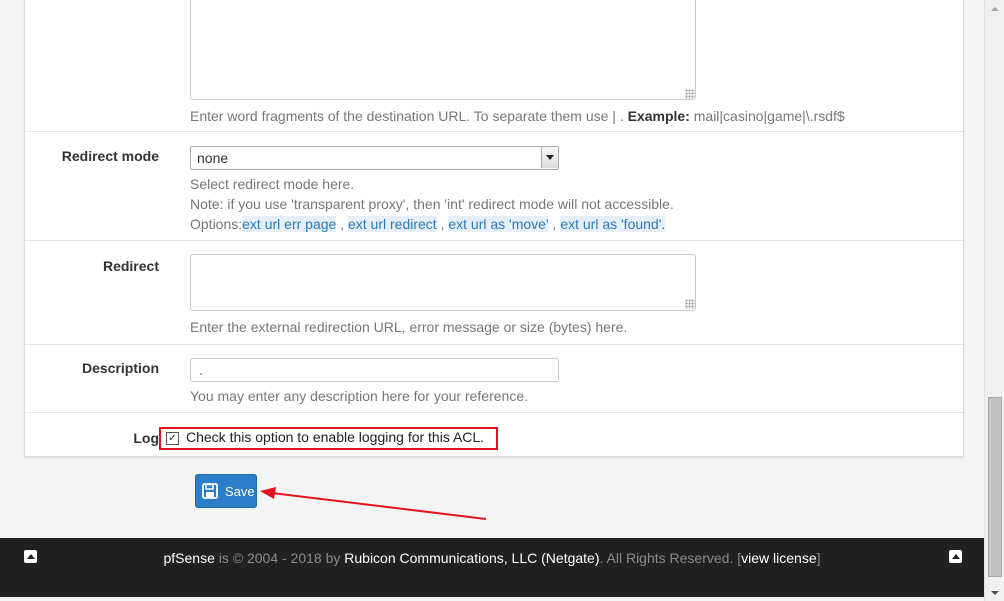 The width and height of the screenshot is (1004, 601). I want to click on log-checkbox: ✓, so click(172, 438).